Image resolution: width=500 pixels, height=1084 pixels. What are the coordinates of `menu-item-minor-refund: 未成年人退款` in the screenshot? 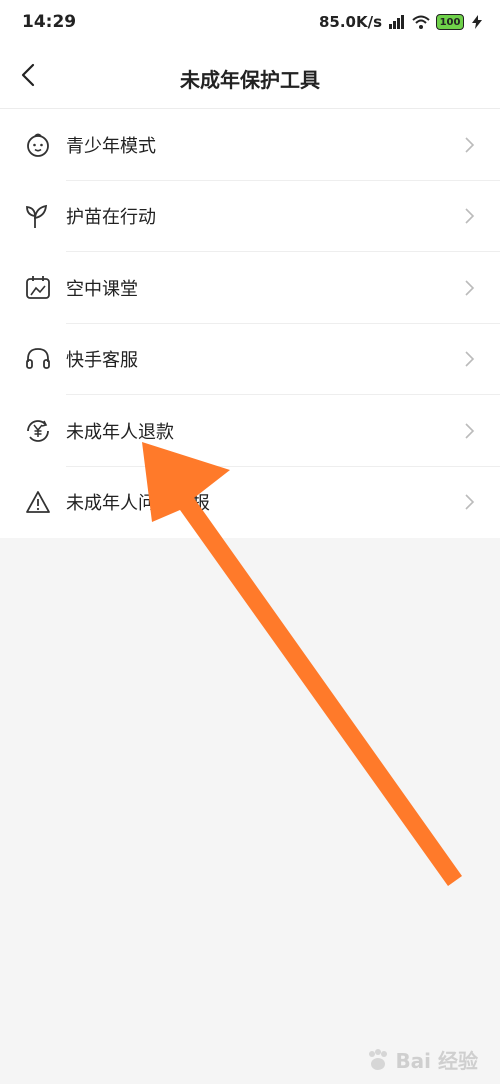 It's located at (250, 431).